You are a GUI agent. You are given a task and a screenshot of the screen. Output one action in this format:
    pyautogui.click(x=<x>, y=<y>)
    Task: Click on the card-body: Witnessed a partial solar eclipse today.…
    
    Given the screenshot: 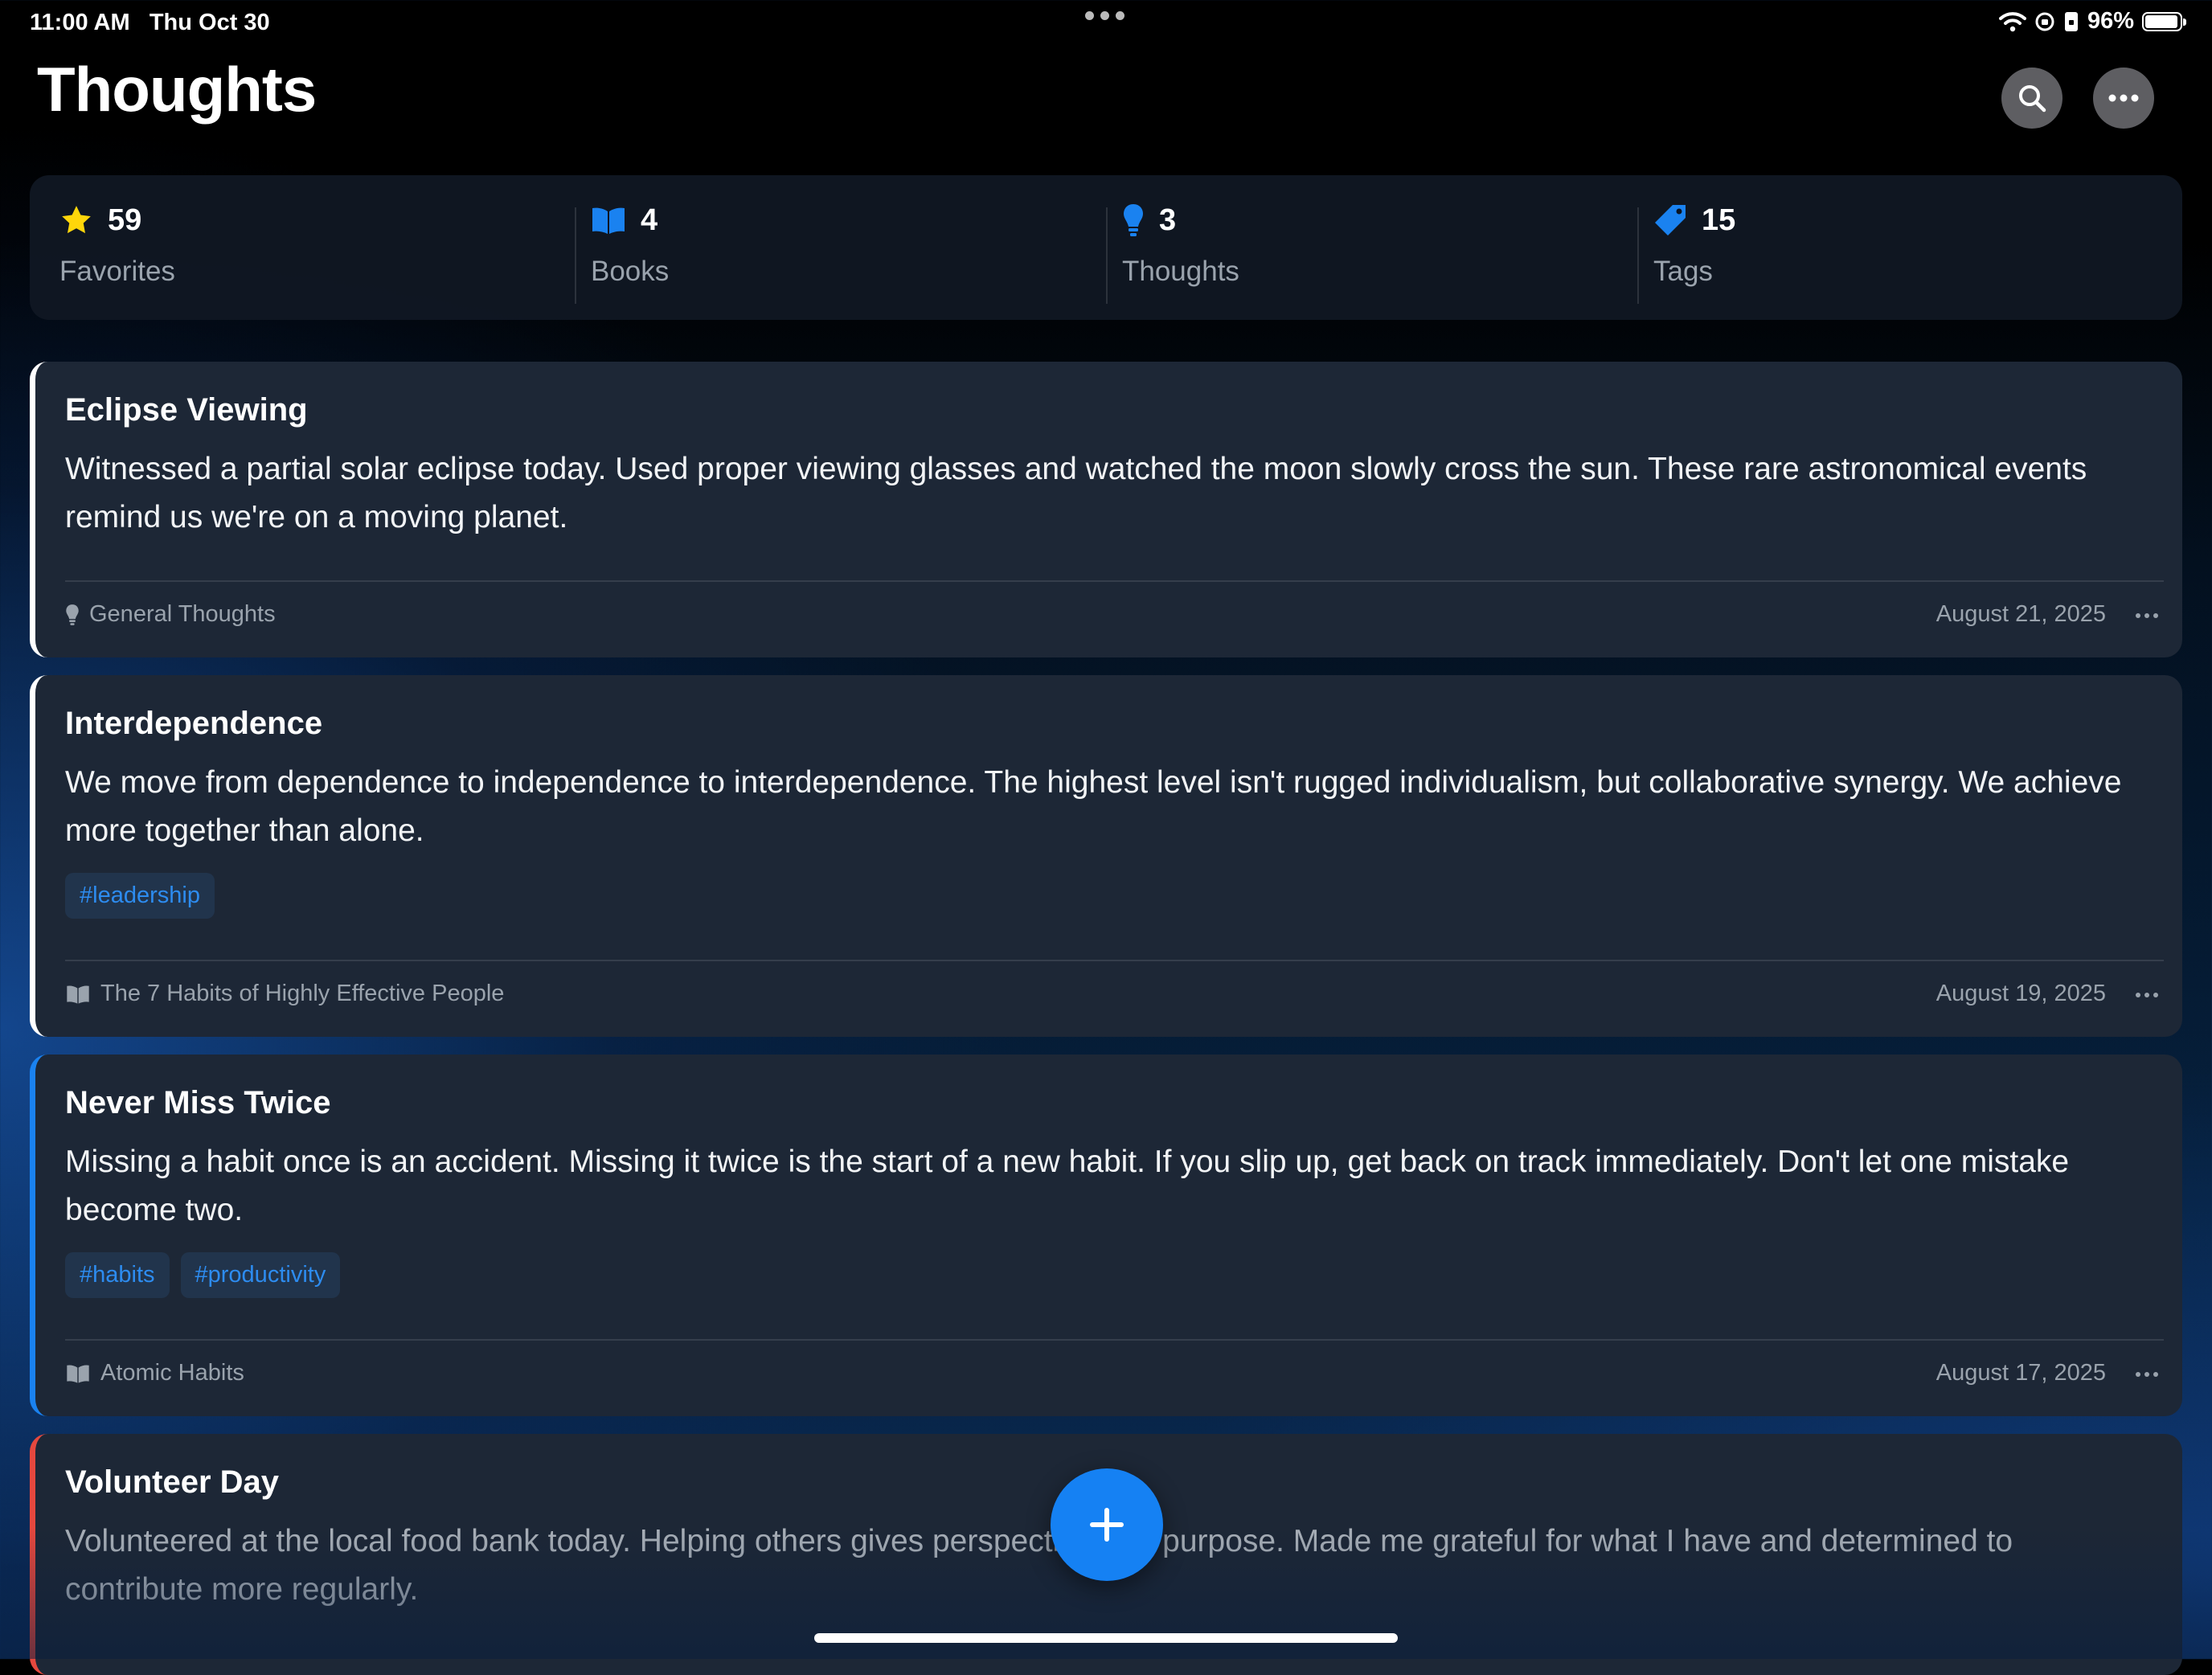 What is the action you would take?
    pyautogui.click(x=1076, y=493)
    